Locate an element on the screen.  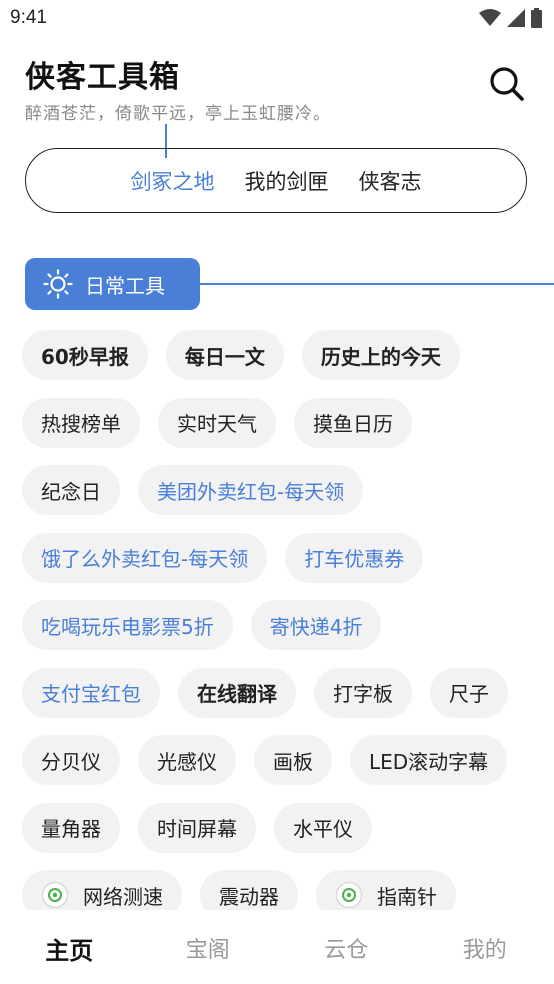
battery-icon is located at coordinates (536, 18).